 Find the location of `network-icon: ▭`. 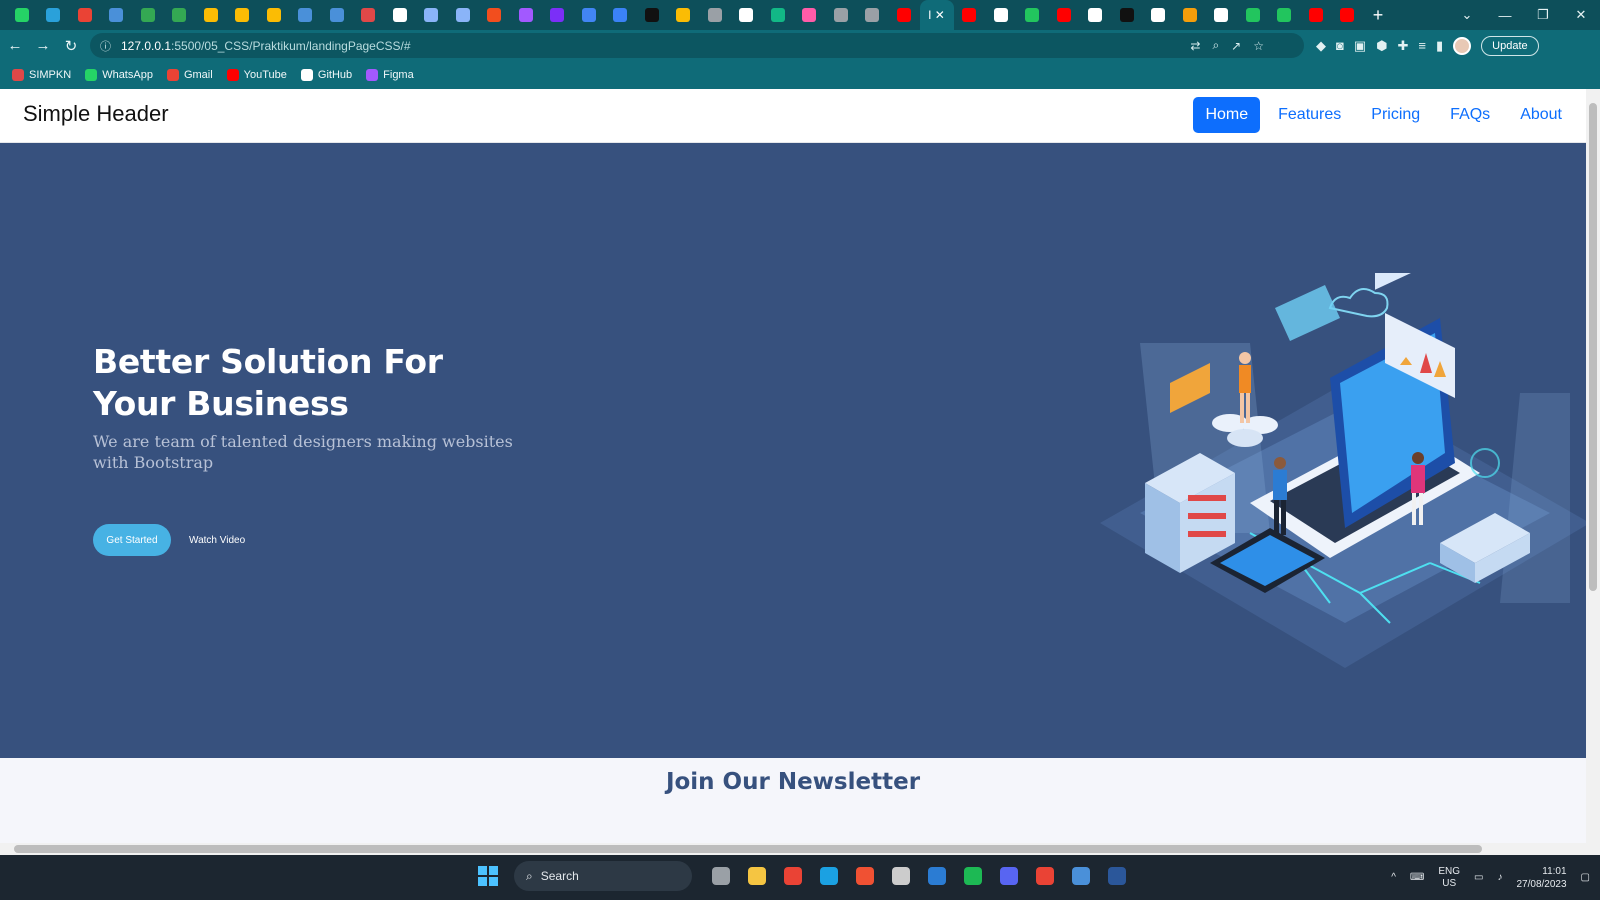

network-icon: ▭ is located at coordinates (1478, 877).